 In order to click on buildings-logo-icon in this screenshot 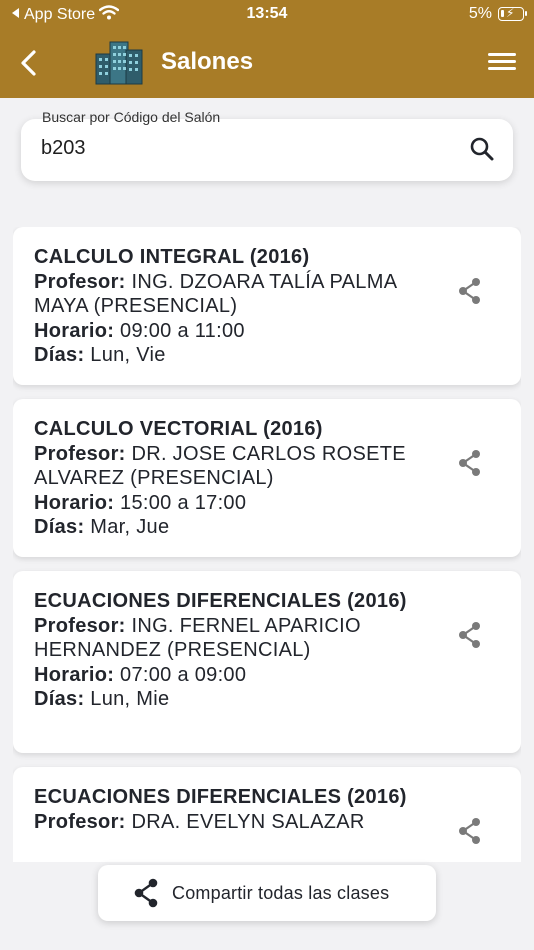, I will do `click(119, 63)`.